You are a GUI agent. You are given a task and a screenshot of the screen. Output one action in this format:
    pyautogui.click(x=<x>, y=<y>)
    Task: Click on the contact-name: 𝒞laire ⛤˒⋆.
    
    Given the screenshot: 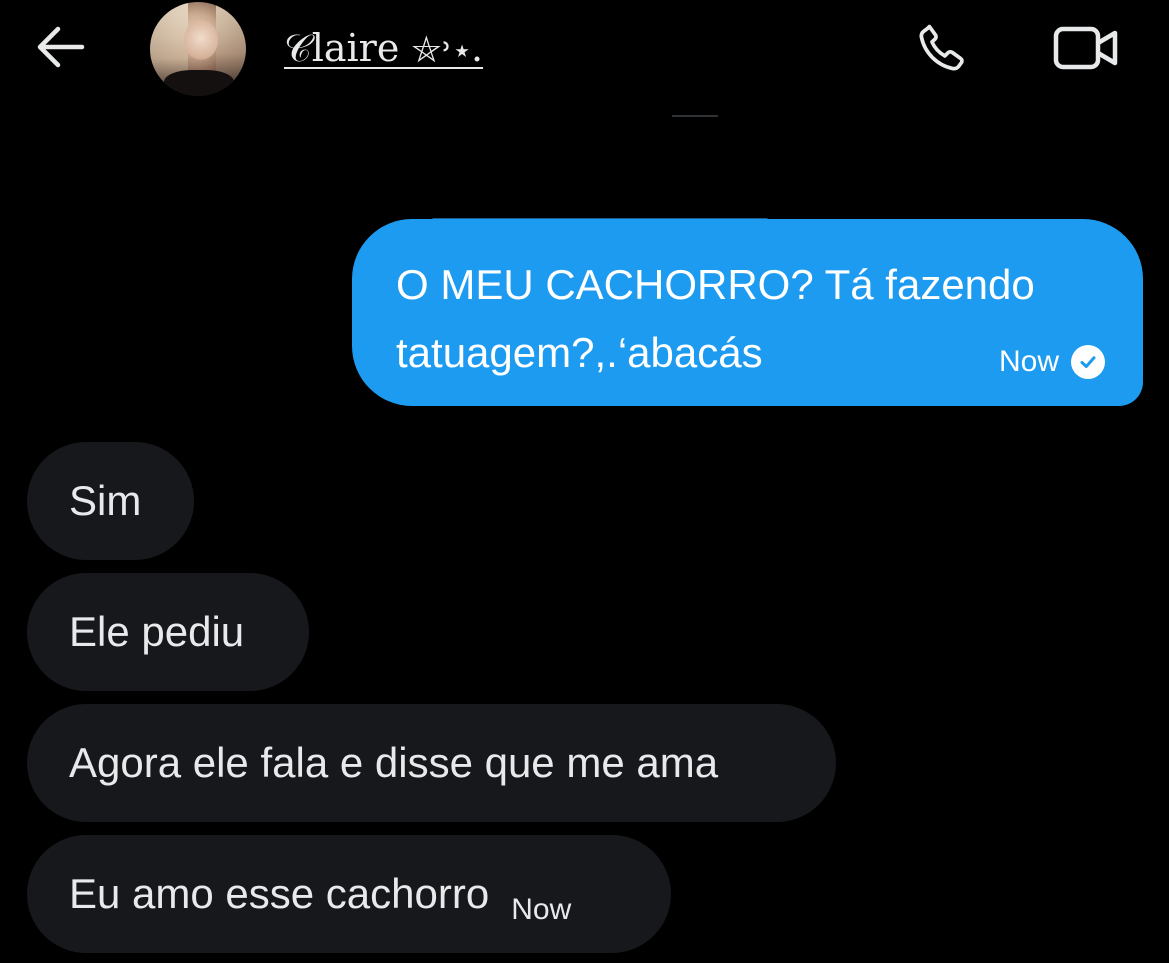 What is the action you would take?
    pyautogui.click(x=383, y=48)
    